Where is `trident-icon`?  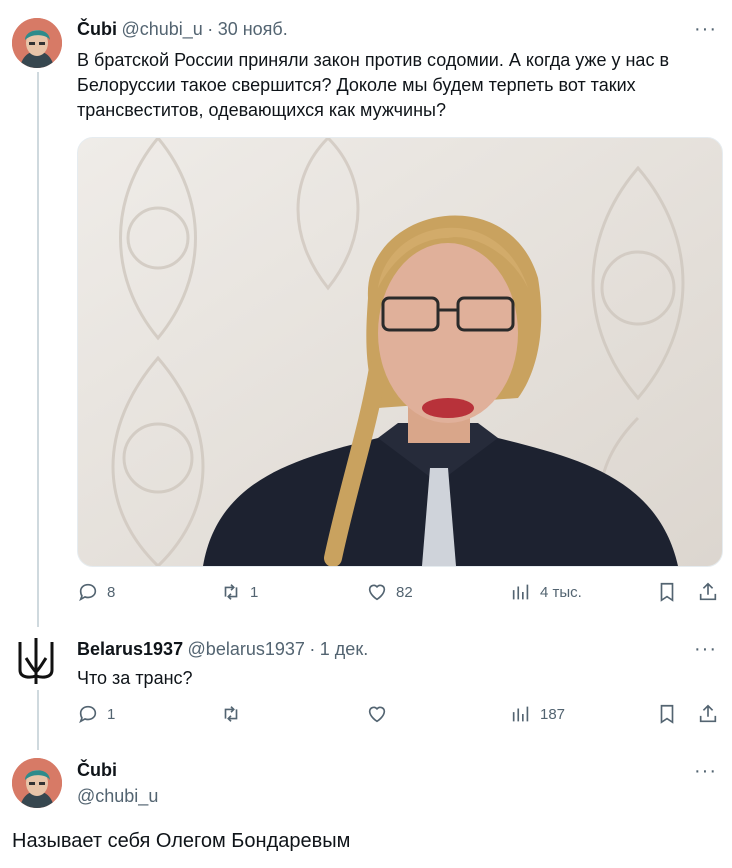 trident-icon is located at coordinates (36, 661).